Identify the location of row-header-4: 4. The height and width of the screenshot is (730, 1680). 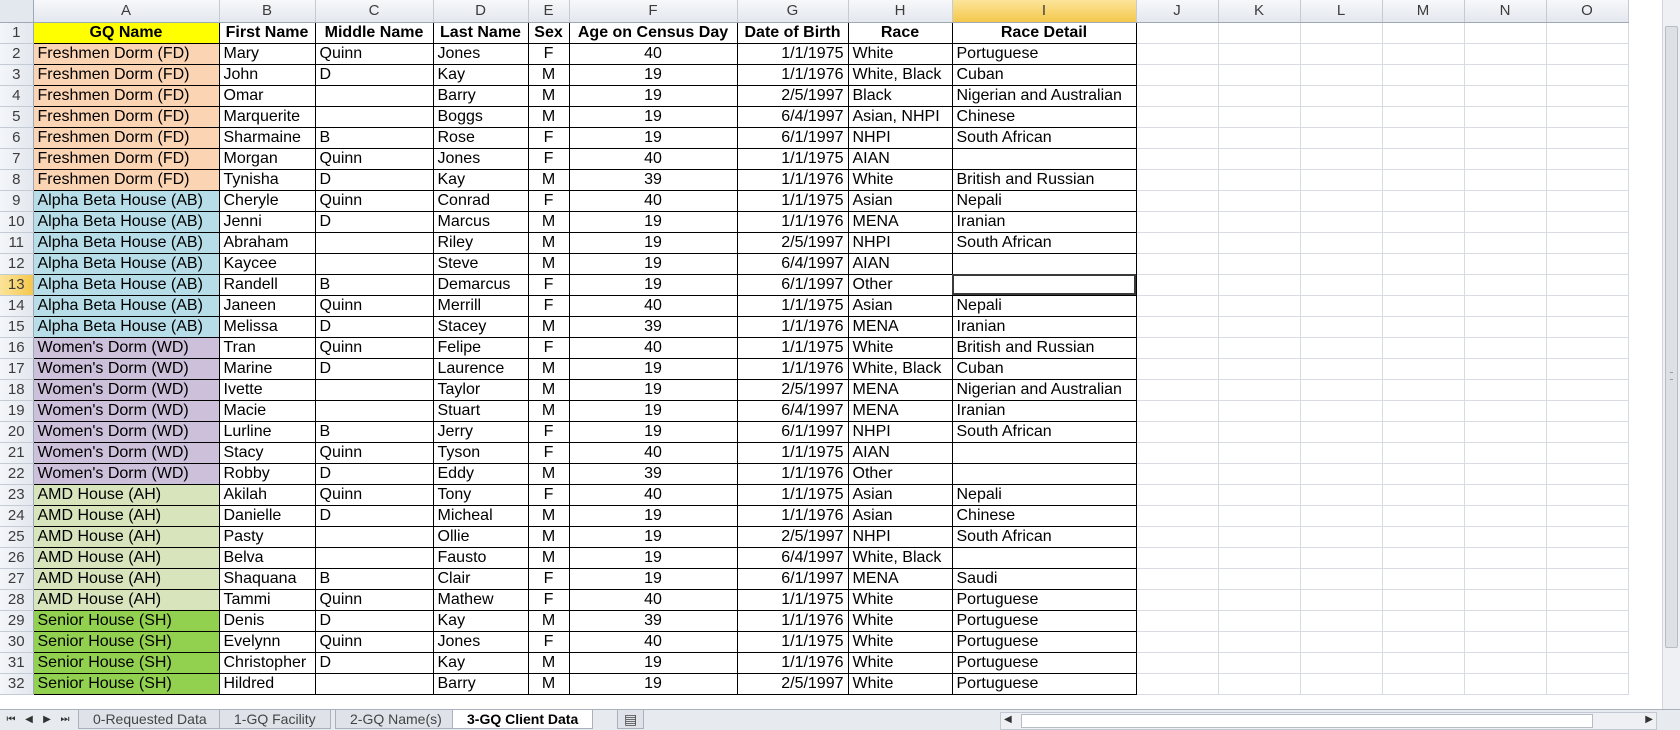
(17, 96).